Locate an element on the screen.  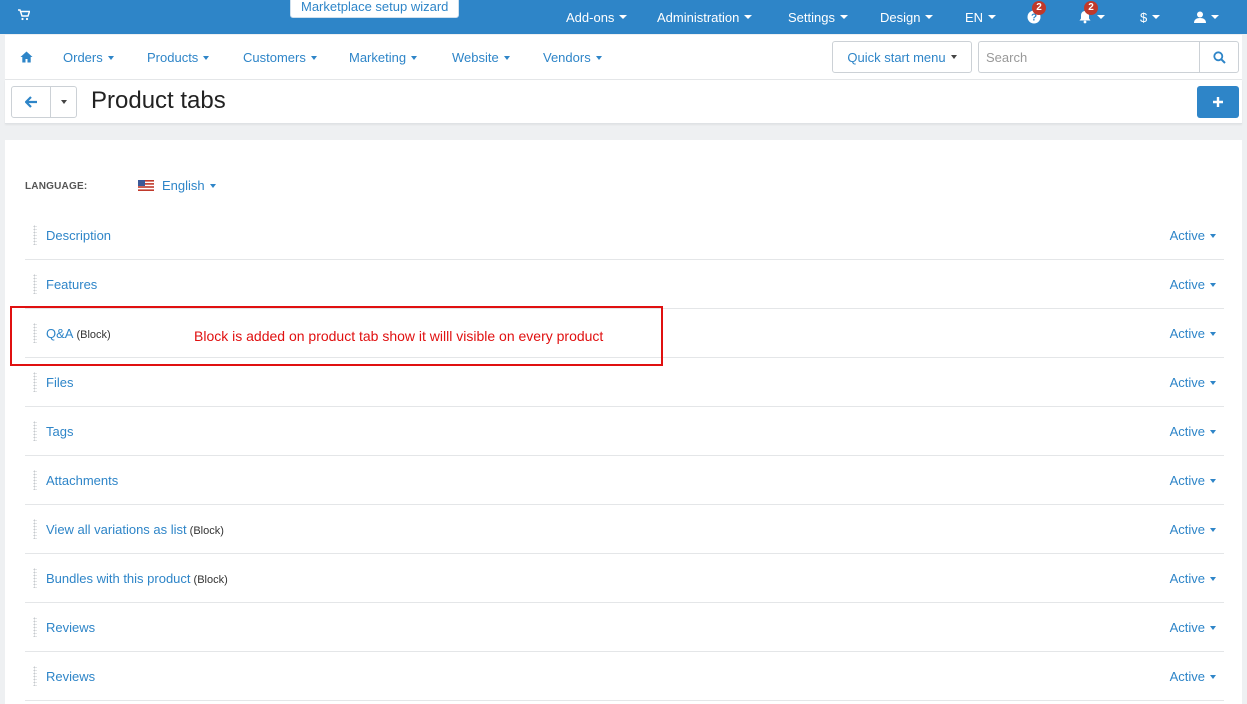
search-icon is located at coordinates (1219, 57).